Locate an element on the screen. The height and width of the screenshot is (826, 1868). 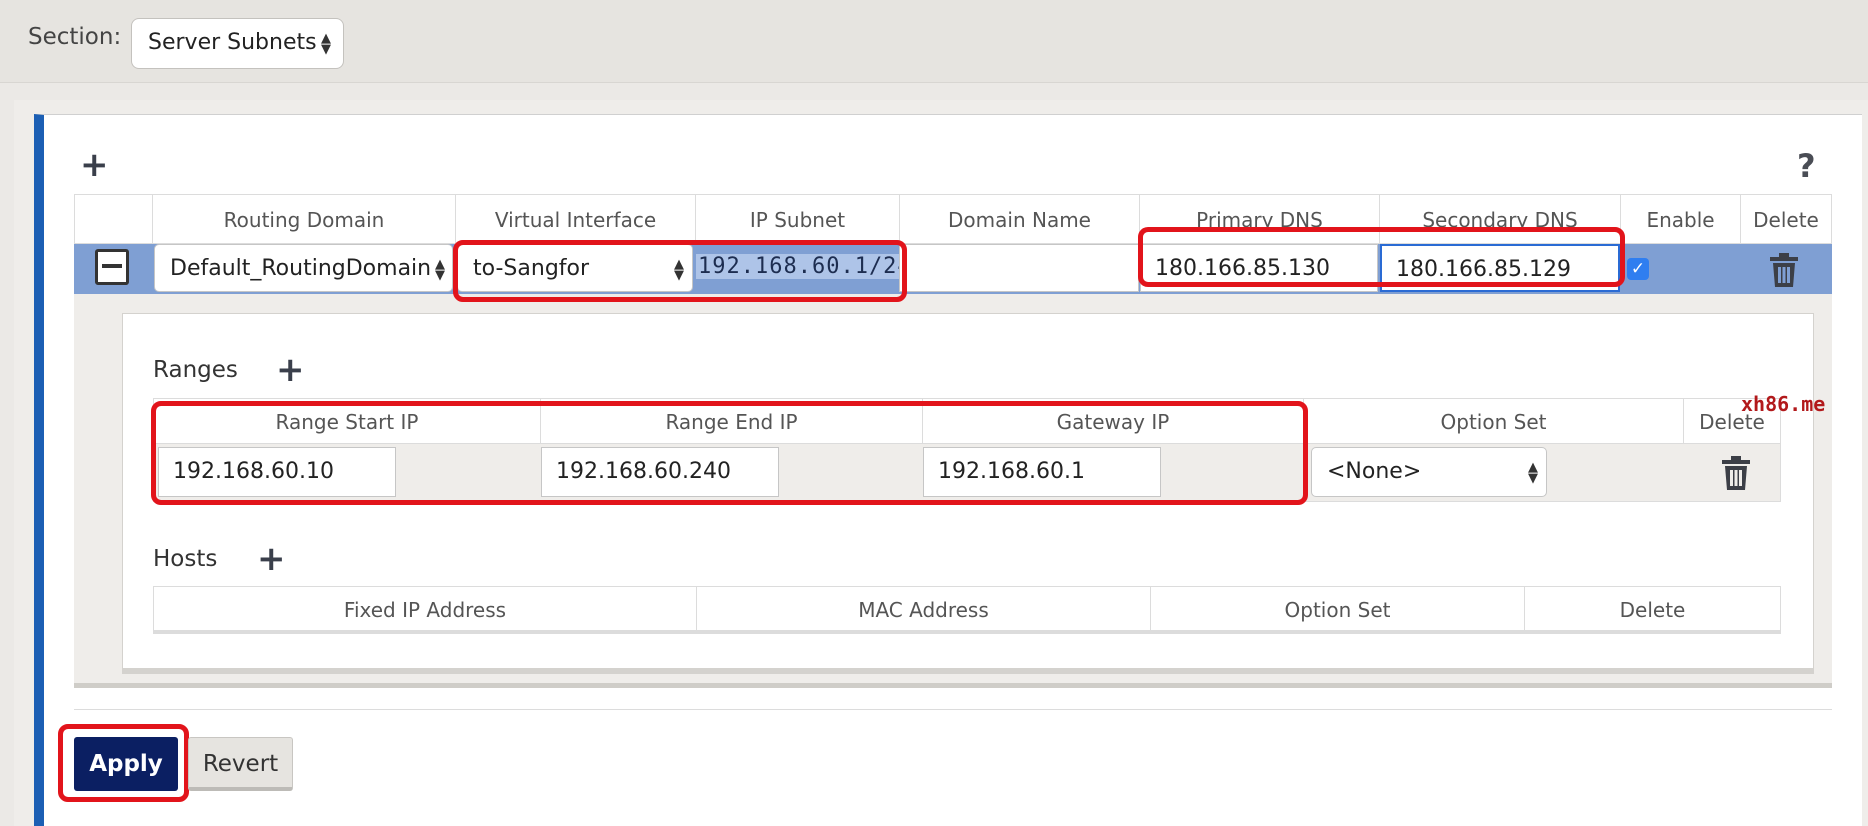
highlight-dns is located at coordinates (1381, 257).